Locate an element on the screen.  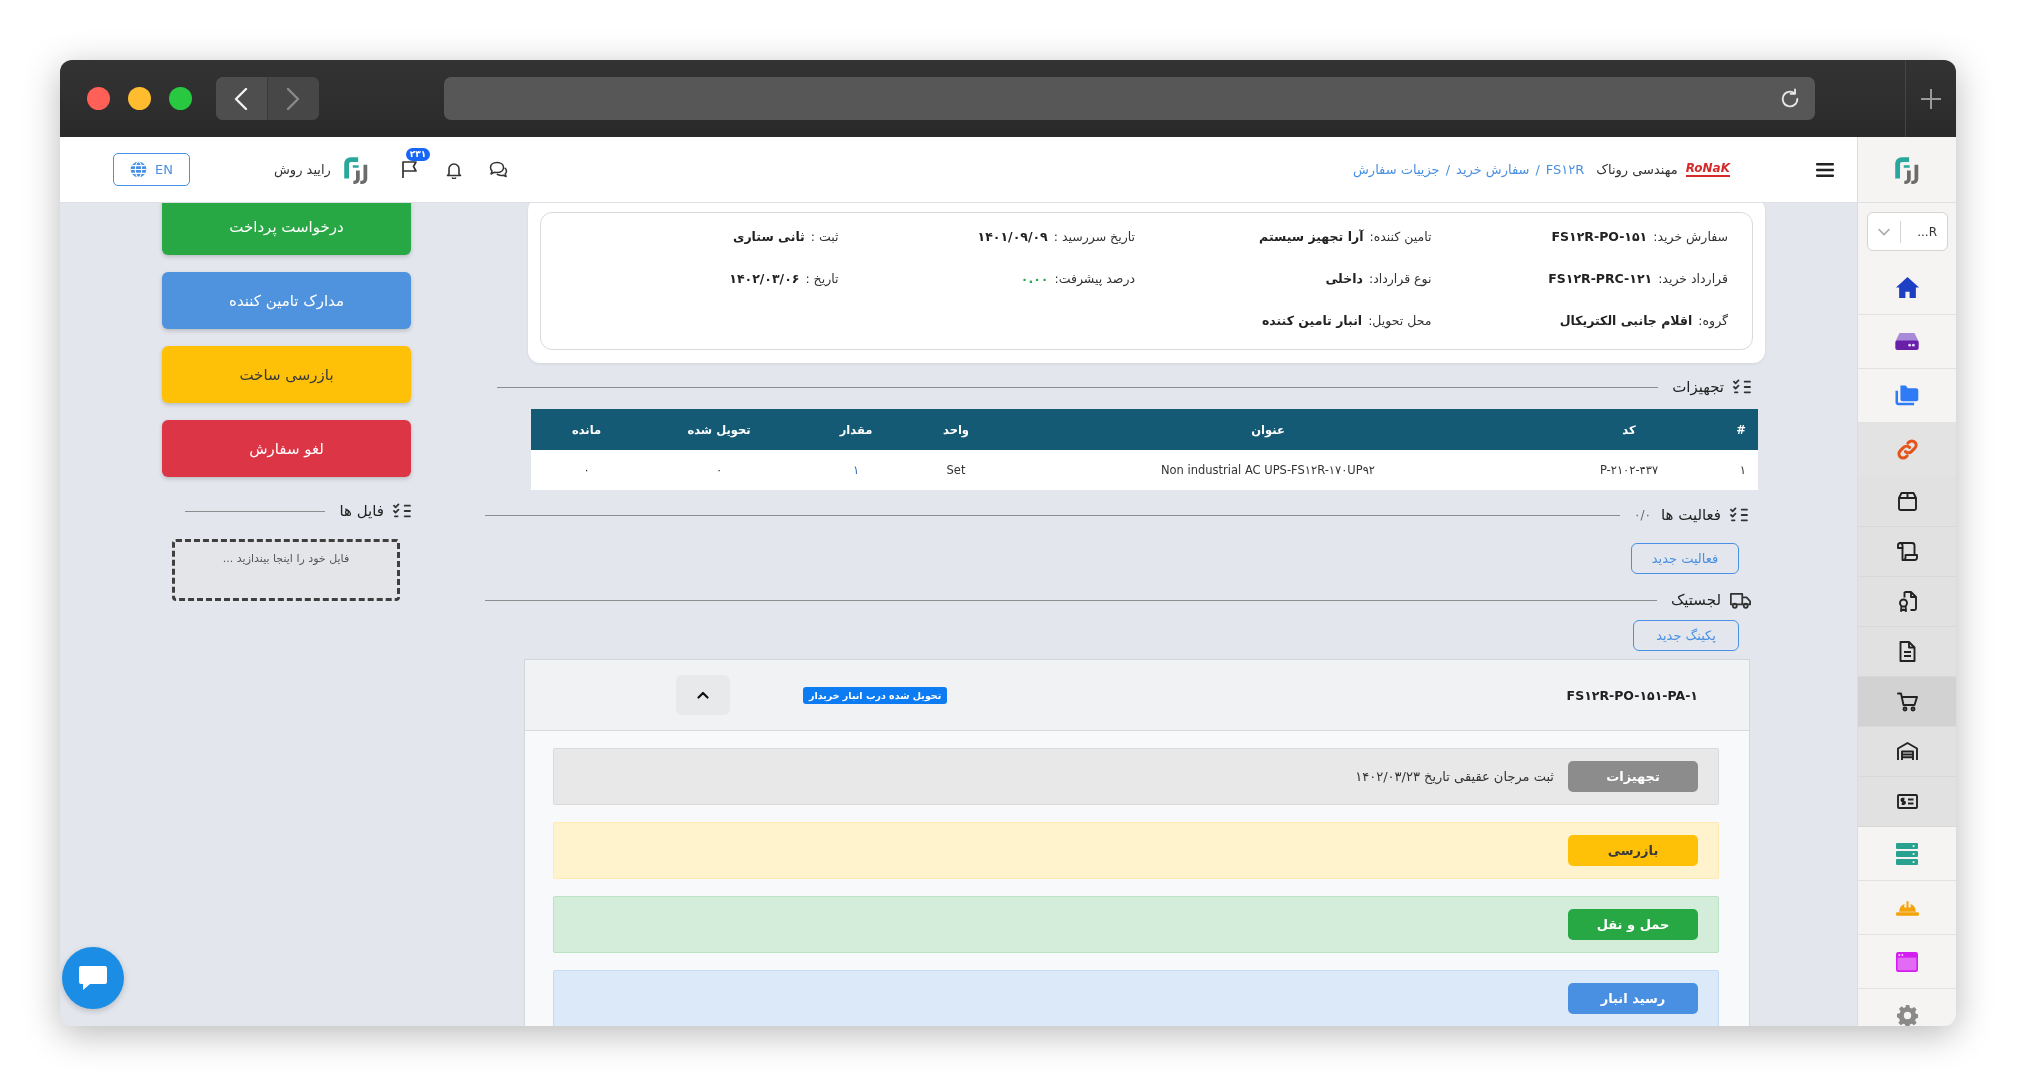
section-title: تجهیزات is located at coordinates (1698, 387).